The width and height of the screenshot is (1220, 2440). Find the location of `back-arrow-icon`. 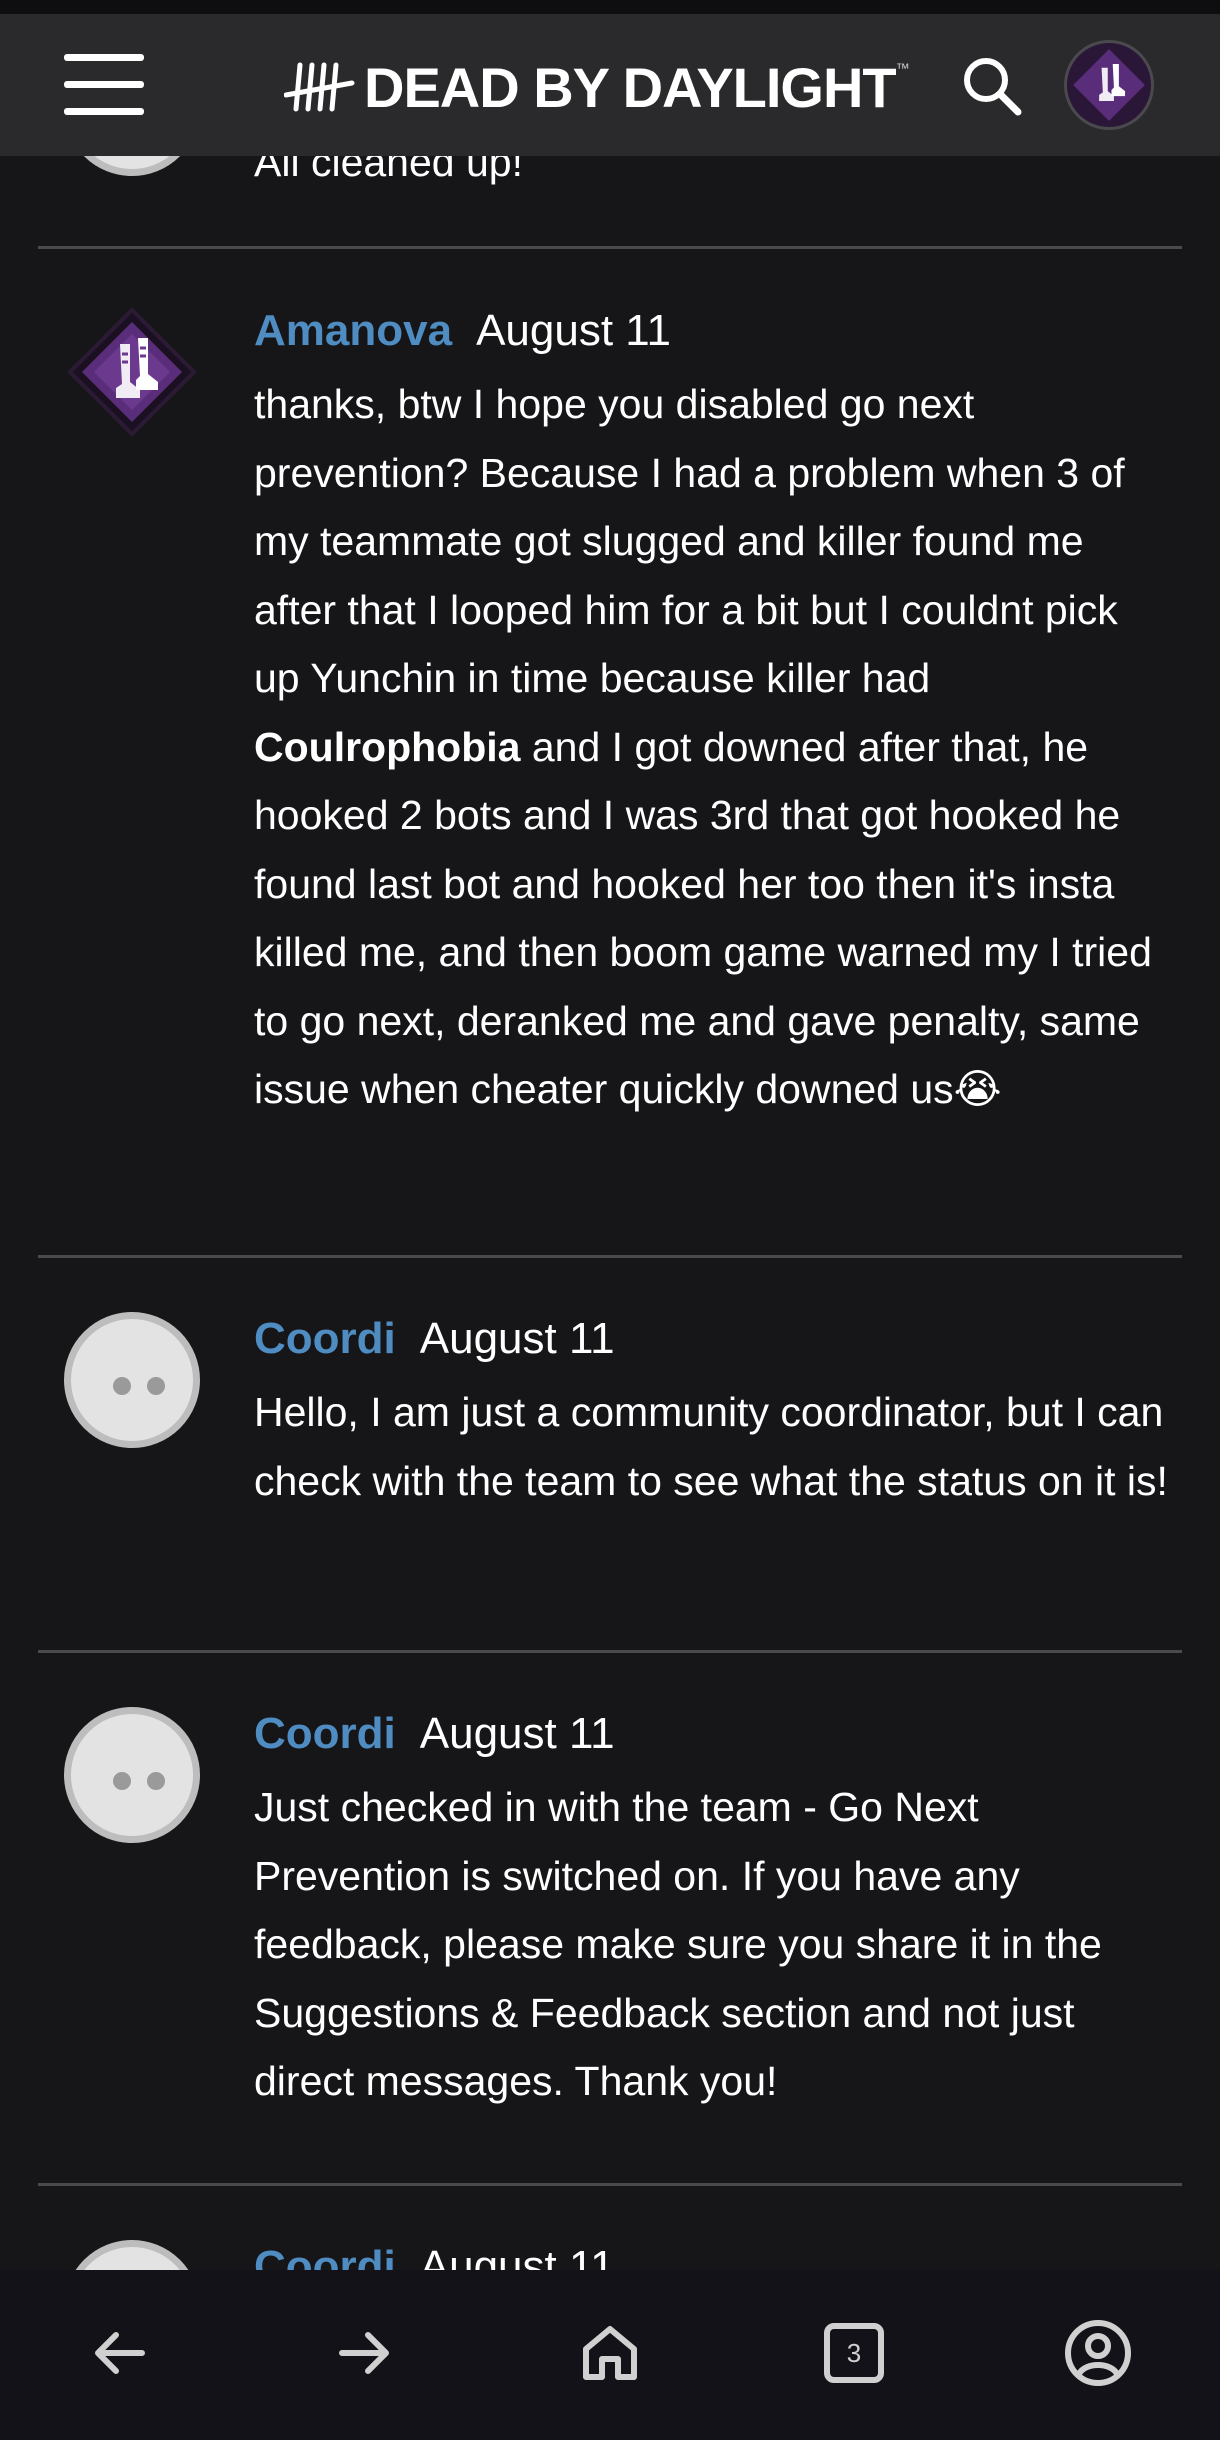

back-arrow-icon is located at coordinates (120, 2353).